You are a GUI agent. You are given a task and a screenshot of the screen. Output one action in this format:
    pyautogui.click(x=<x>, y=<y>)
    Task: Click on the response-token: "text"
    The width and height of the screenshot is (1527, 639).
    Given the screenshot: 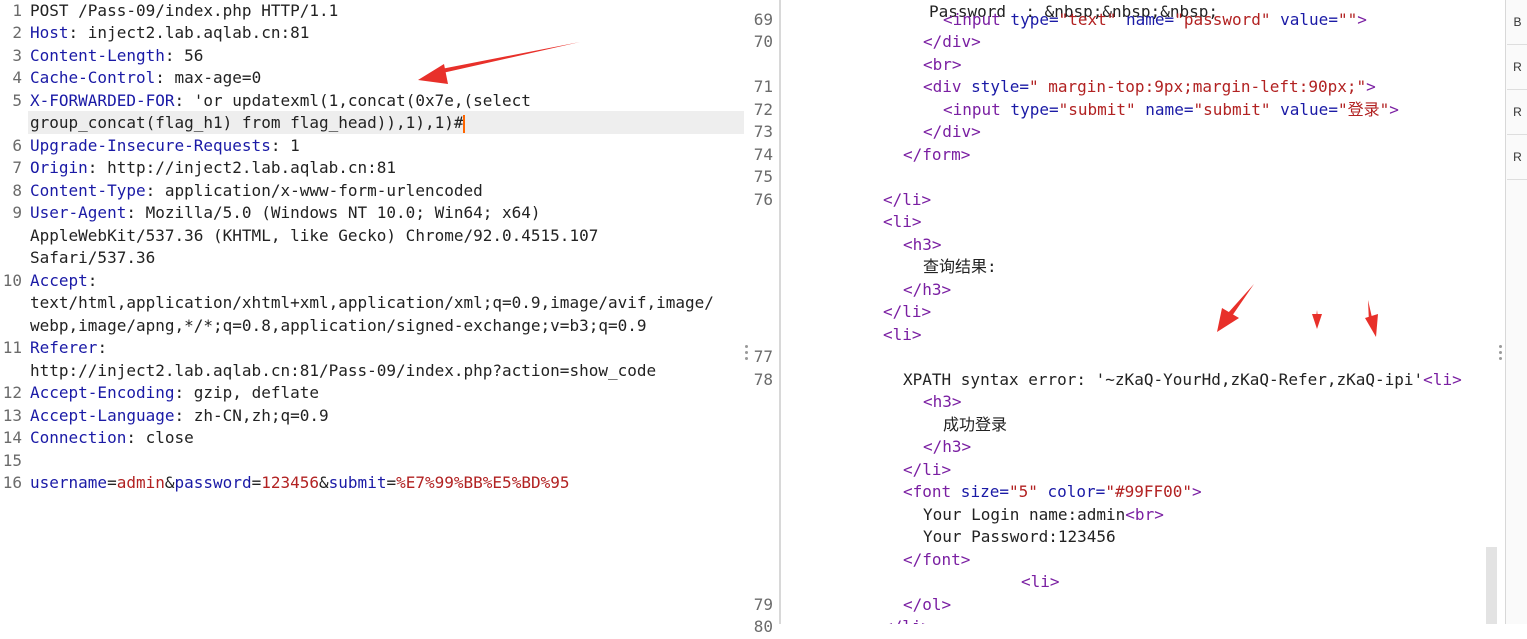 What is the action you would take?
    pyautogui.click(x=1087, y=19)
    